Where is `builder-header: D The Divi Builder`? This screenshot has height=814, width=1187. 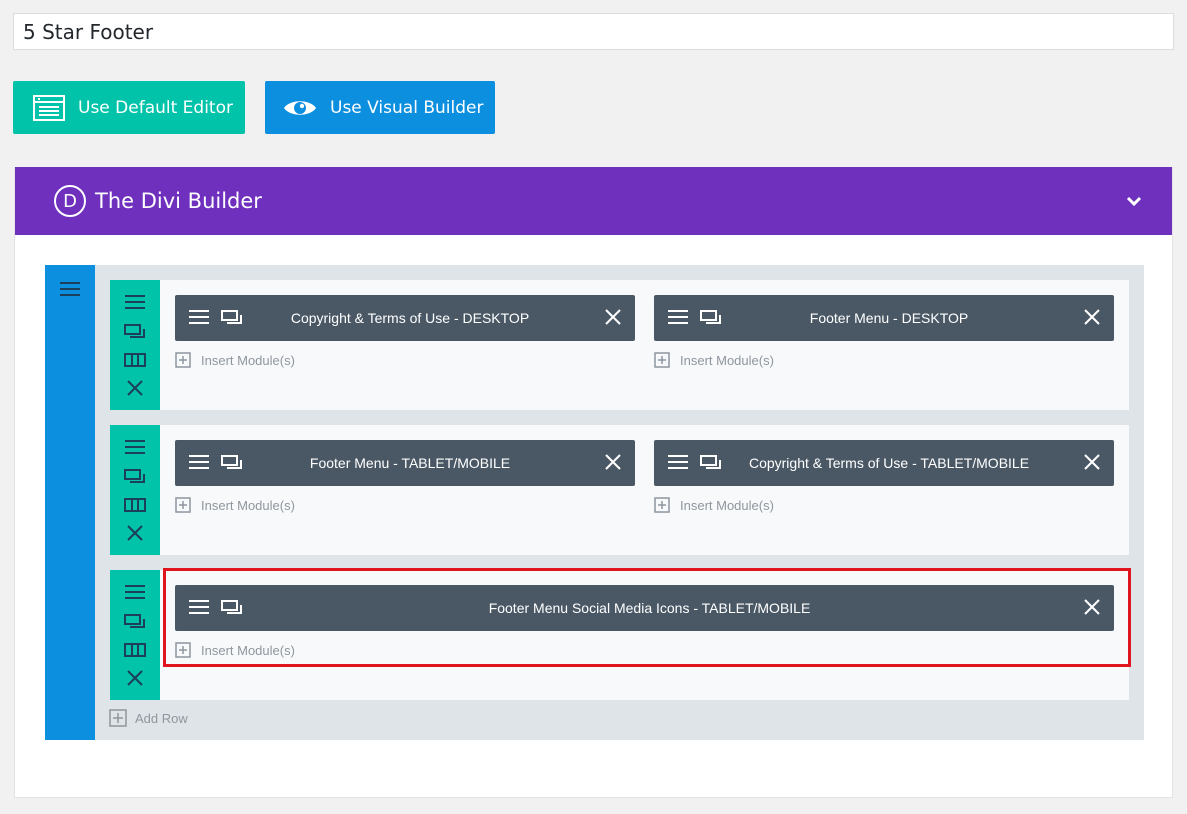 builder-header: D The Divi Builder is located at coordinates (593, 201).